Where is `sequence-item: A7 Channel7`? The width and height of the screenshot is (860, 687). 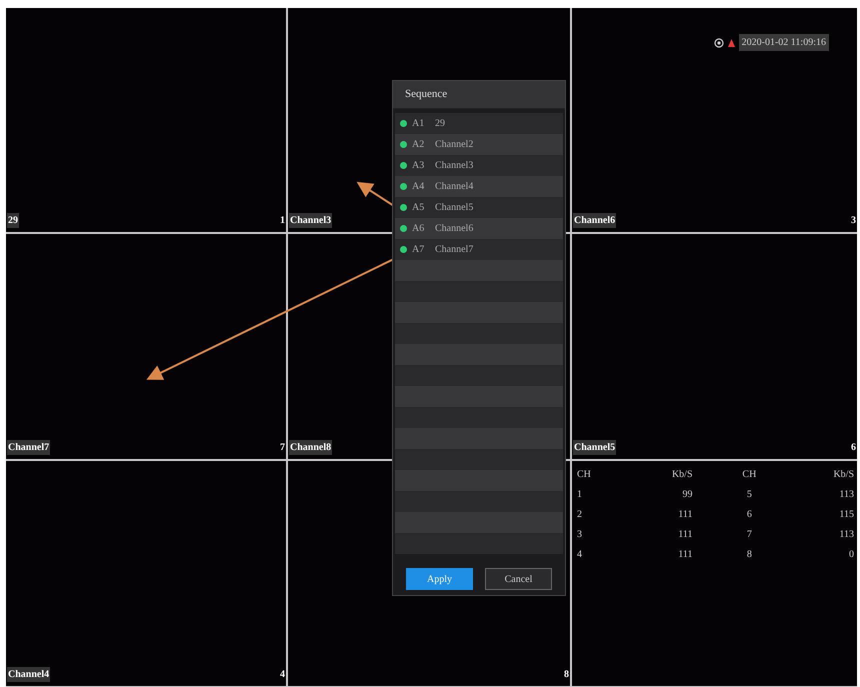 sequence-item: A7 Channel7 is located at coordinates (479, 249).